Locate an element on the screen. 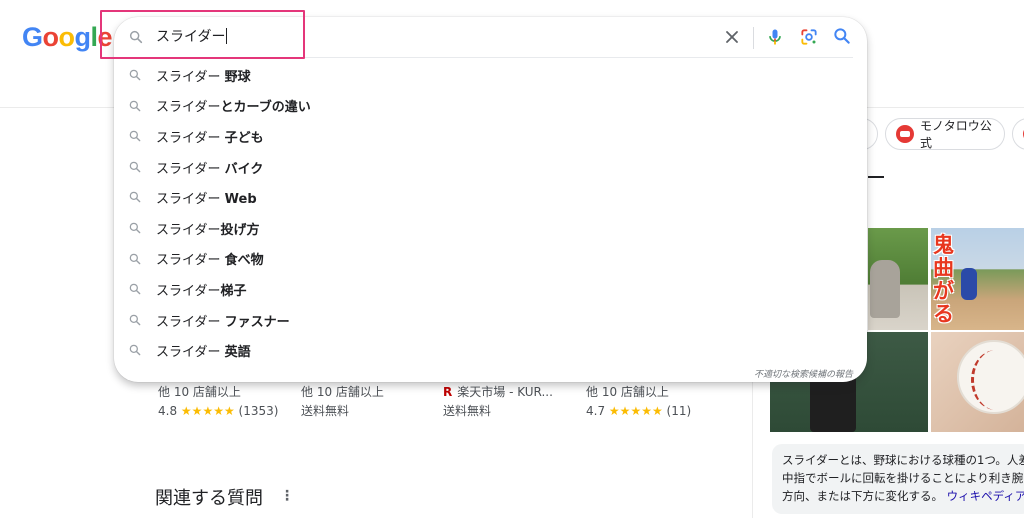 Image resolution: width=1024 pixels, height=518 pixels. suggestion-completion: バイク is located at coordinates (244, 169).